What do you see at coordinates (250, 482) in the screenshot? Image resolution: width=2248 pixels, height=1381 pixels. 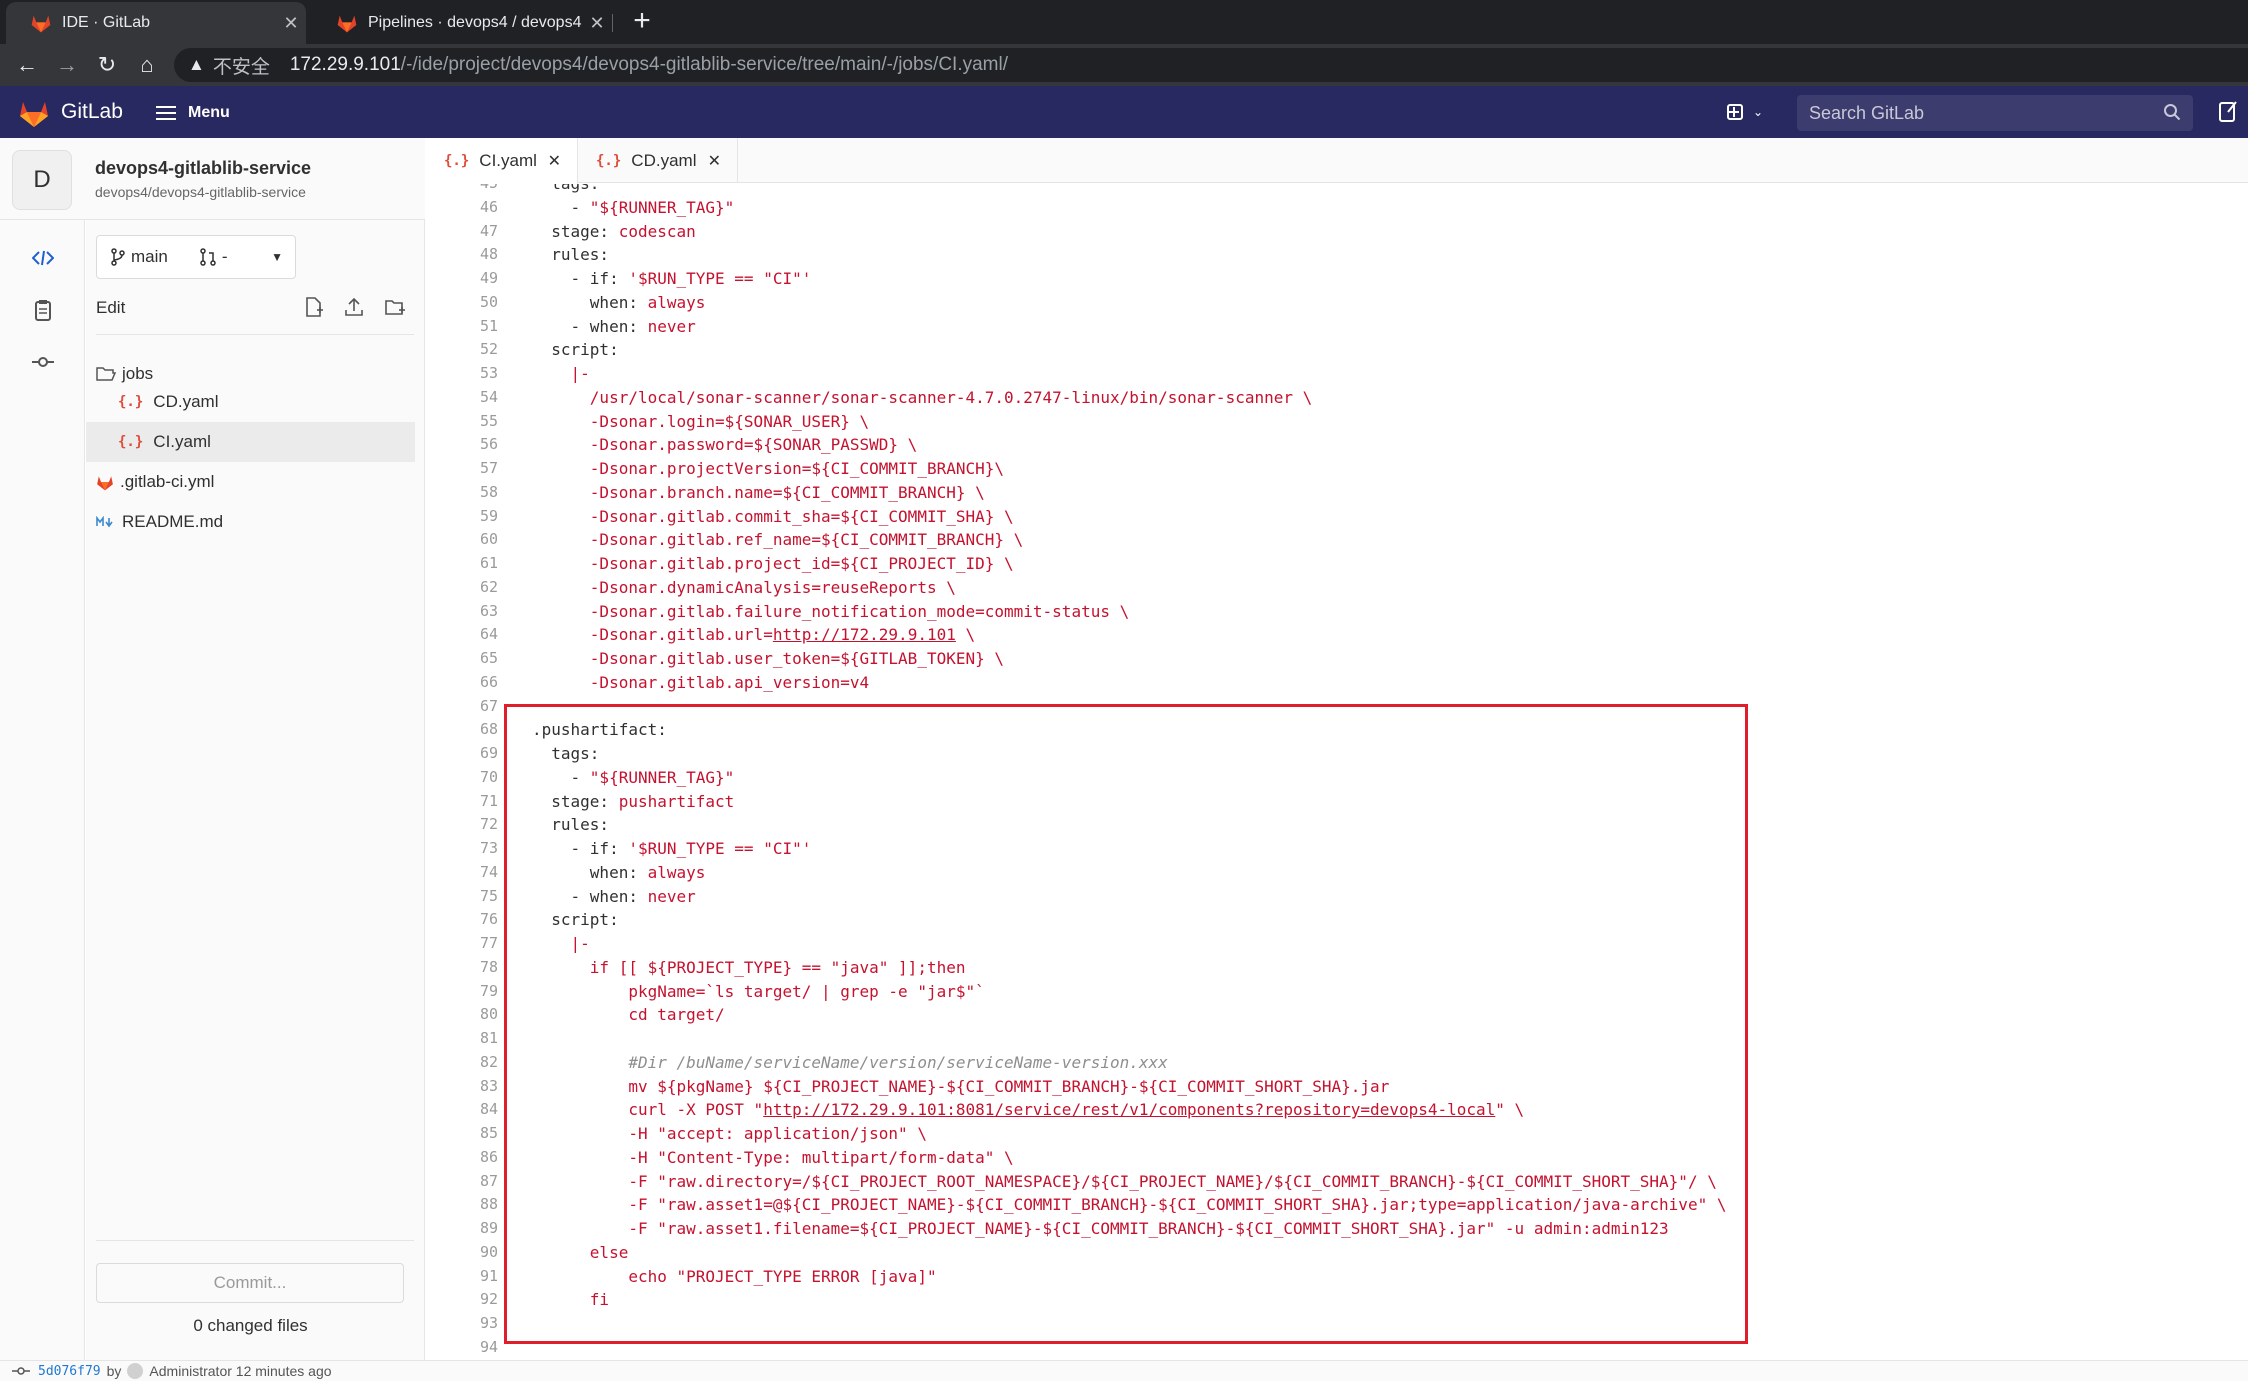 I see `tree-item-gitlab-ci: .gitlab-ci.yml` at bounding box center [250, 482].